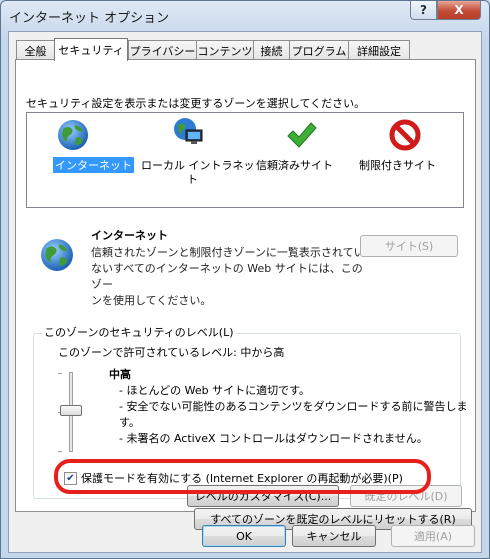 The width and height of the screenshot is (490, 559). Describe the element at coordinates (89, 18) in the screenshot. I see `window-title: インターネット オプション` at that location.